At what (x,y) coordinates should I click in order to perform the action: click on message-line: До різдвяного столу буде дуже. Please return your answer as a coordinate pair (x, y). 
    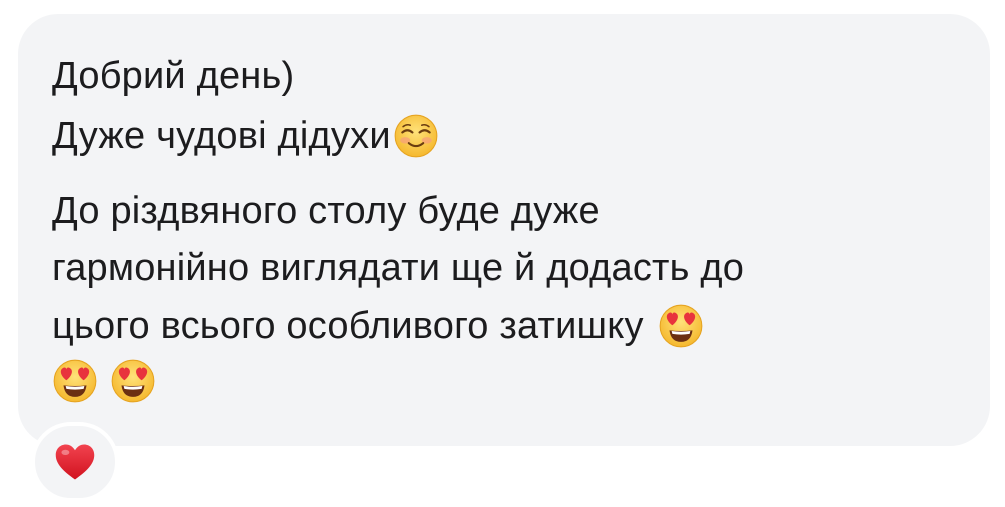
    Looking at the image, I should click on (326, 211).